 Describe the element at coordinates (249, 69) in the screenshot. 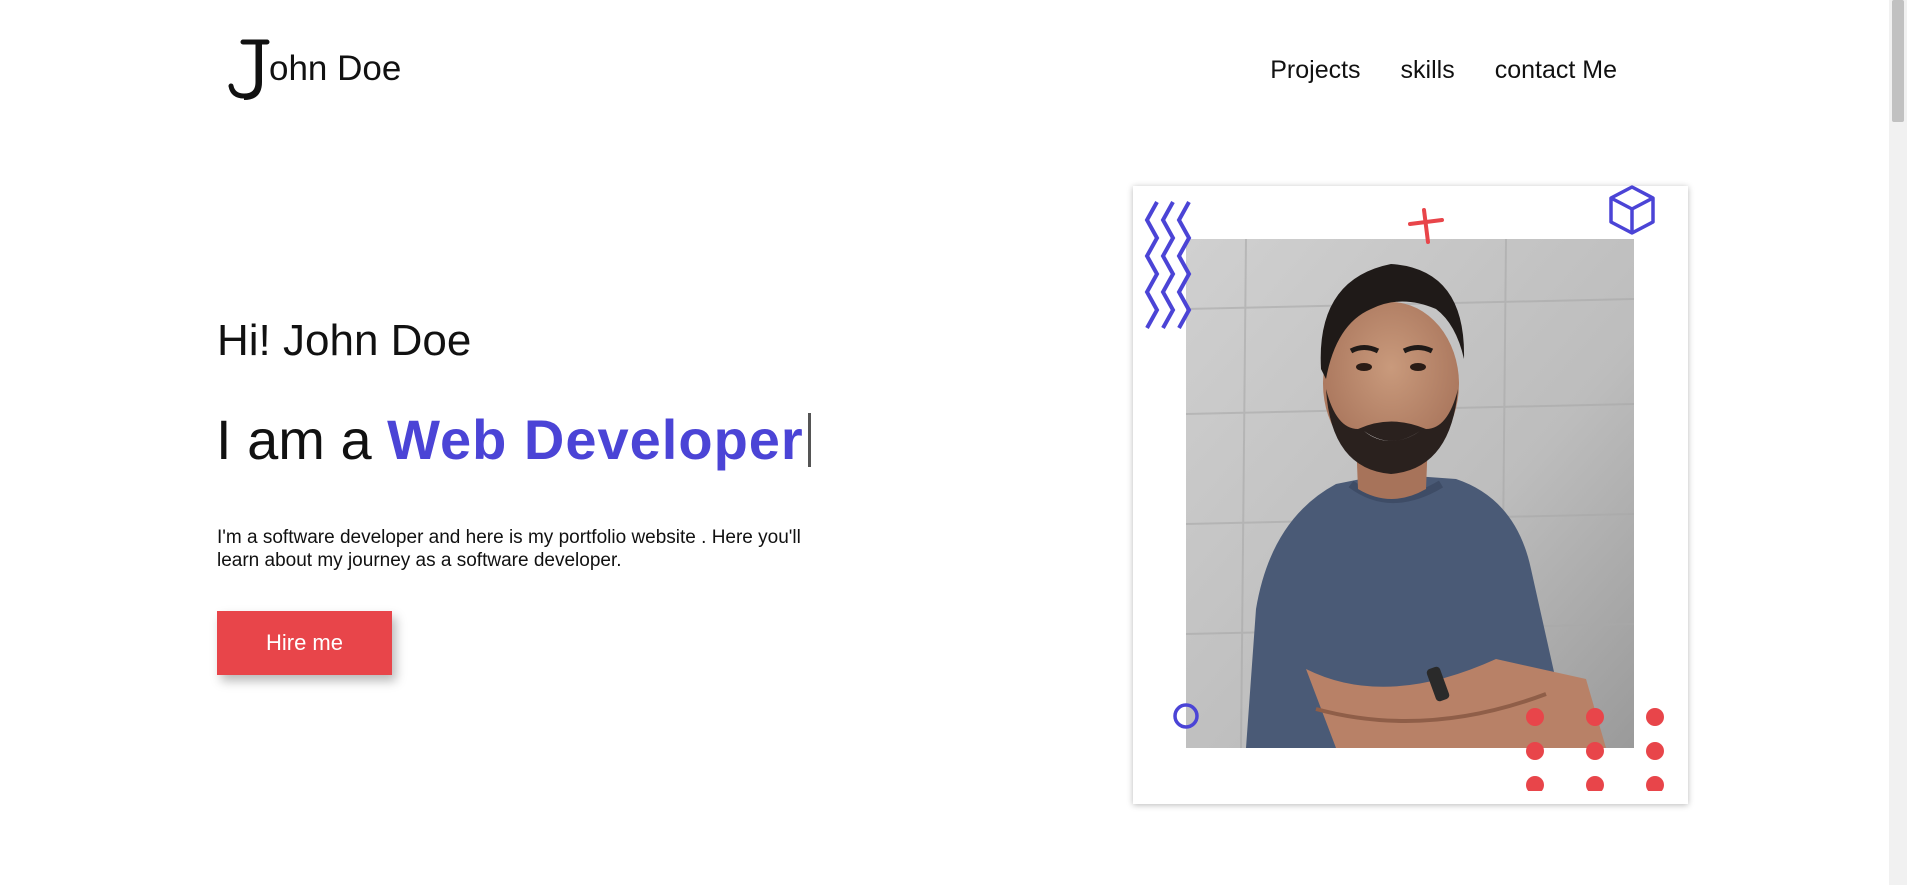

I see `logo-j-icon` at that location.